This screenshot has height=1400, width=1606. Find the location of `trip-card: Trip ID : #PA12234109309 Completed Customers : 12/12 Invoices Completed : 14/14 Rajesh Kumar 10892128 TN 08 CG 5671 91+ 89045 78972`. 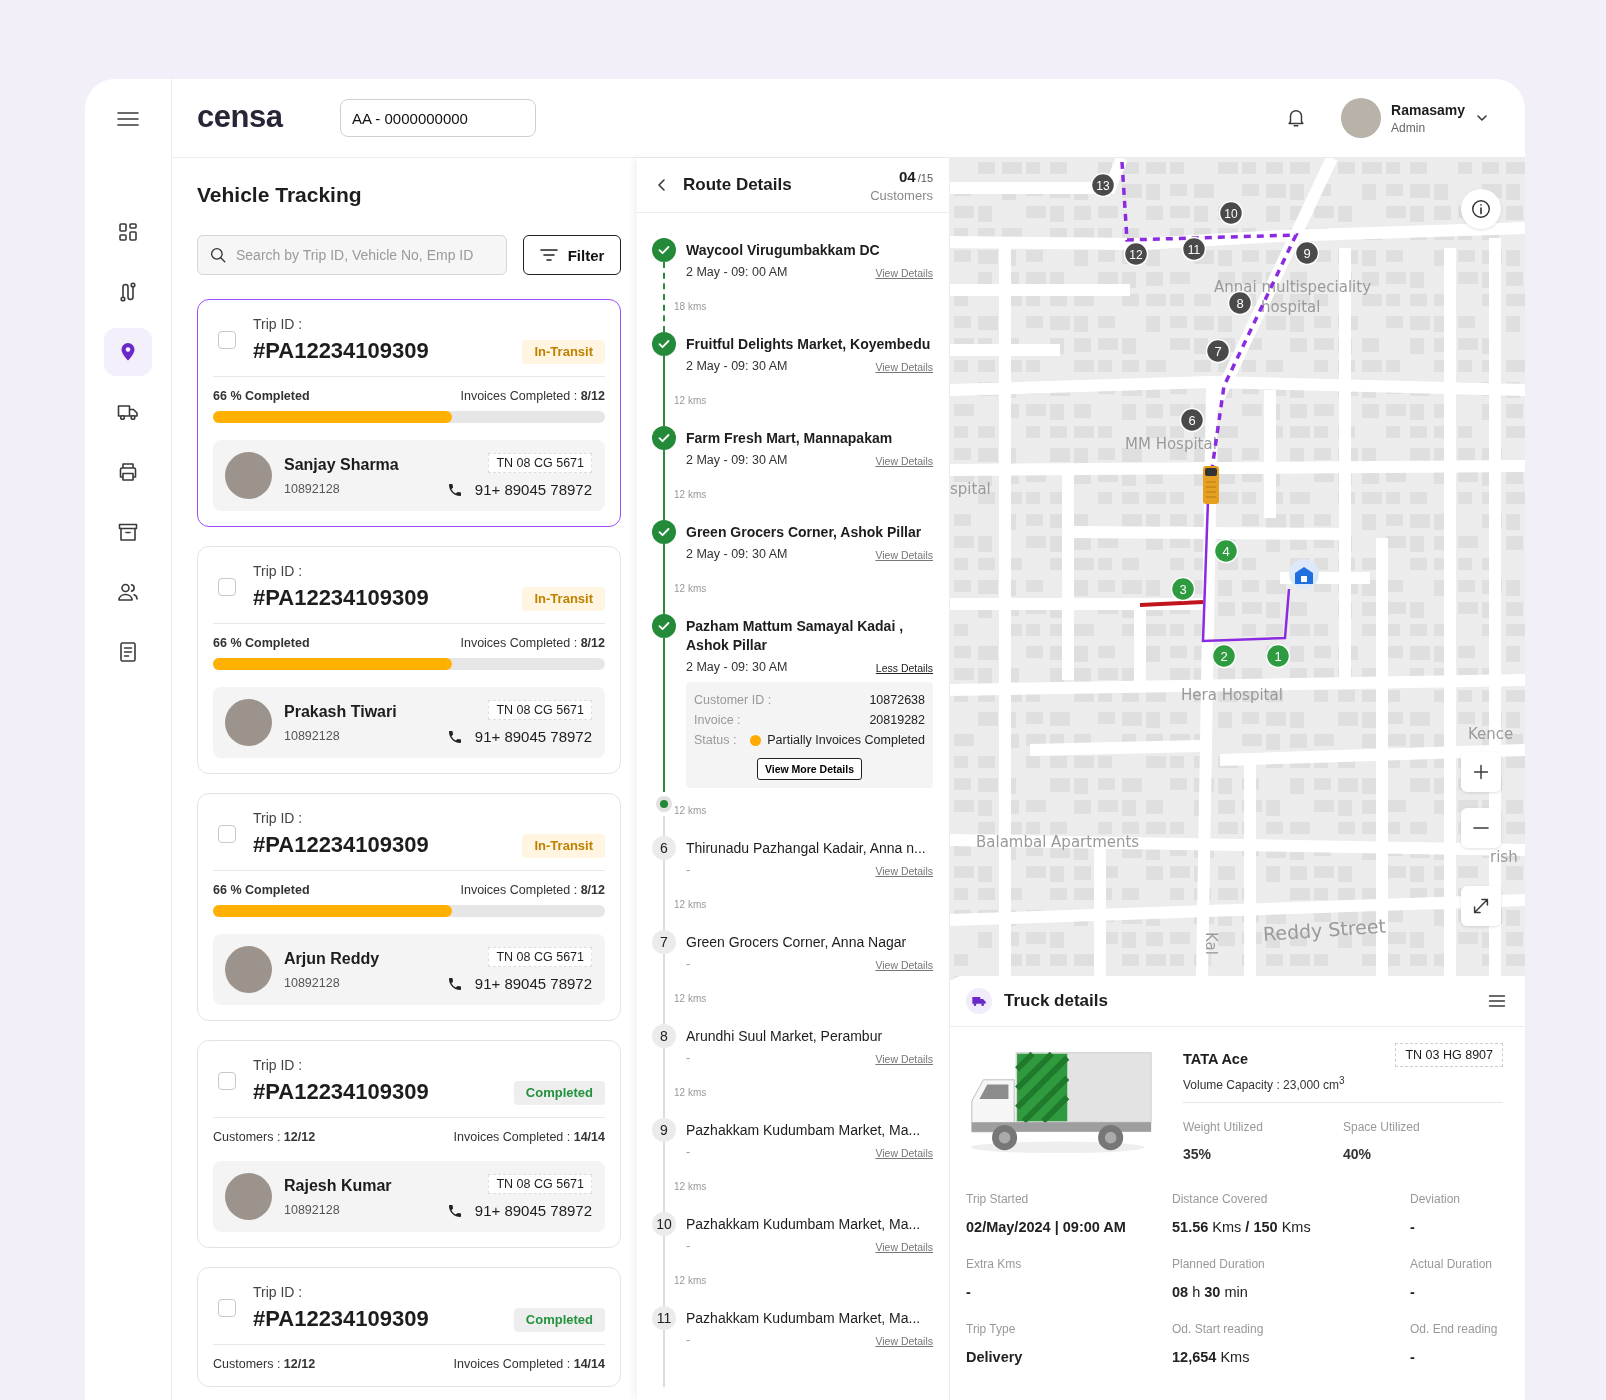

trip-card: Trip ID : #PA12234109309 Completed Customers : 12/12 Invoices Completed : 14/14 Rajesh Kumar 10892128 TN 08 CG 5671 91+ 89045 78972 is located at coordinates (409, 1144).